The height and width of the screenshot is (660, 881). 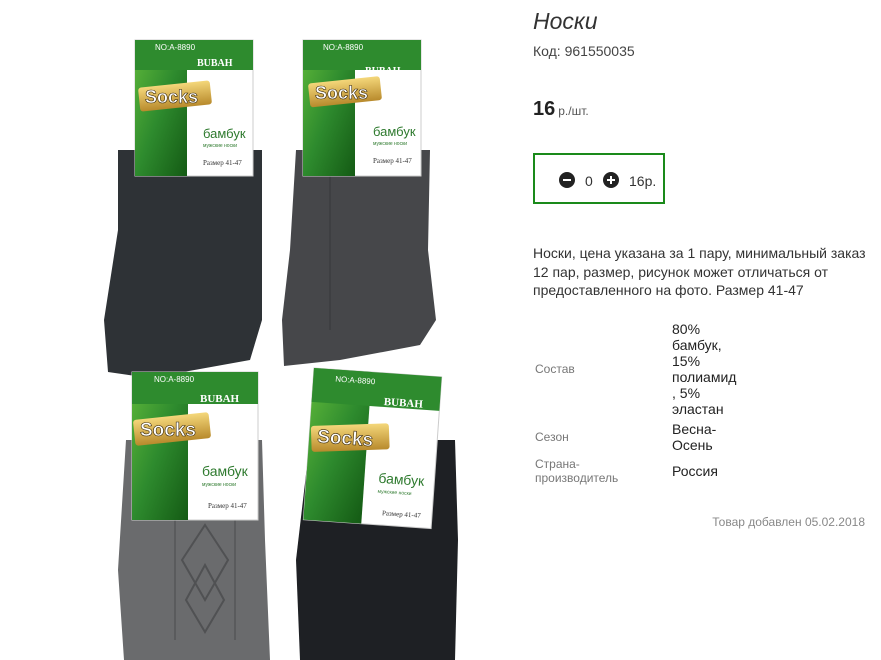 I want to click on plus-circle-icon, so click(x=611, y=180).